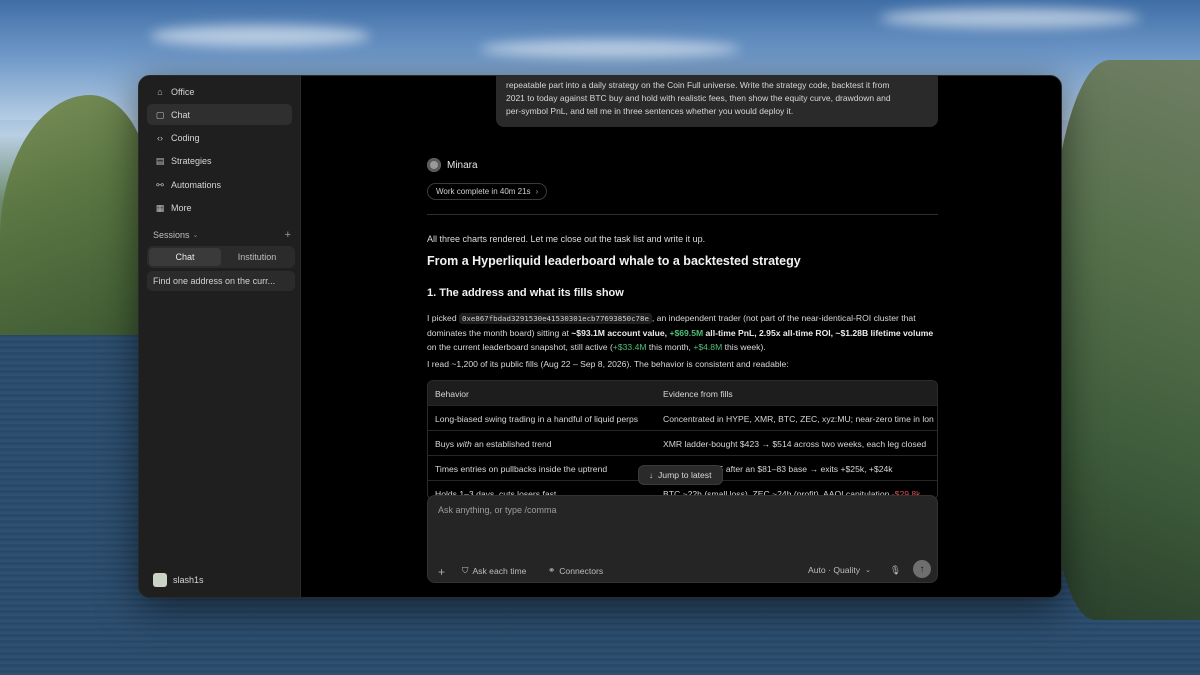  What do you see at coordinates (525, 293) in the screenshot?
I see `section-heading: 1. The address and what its fills show` at bounding box center [525, 293].